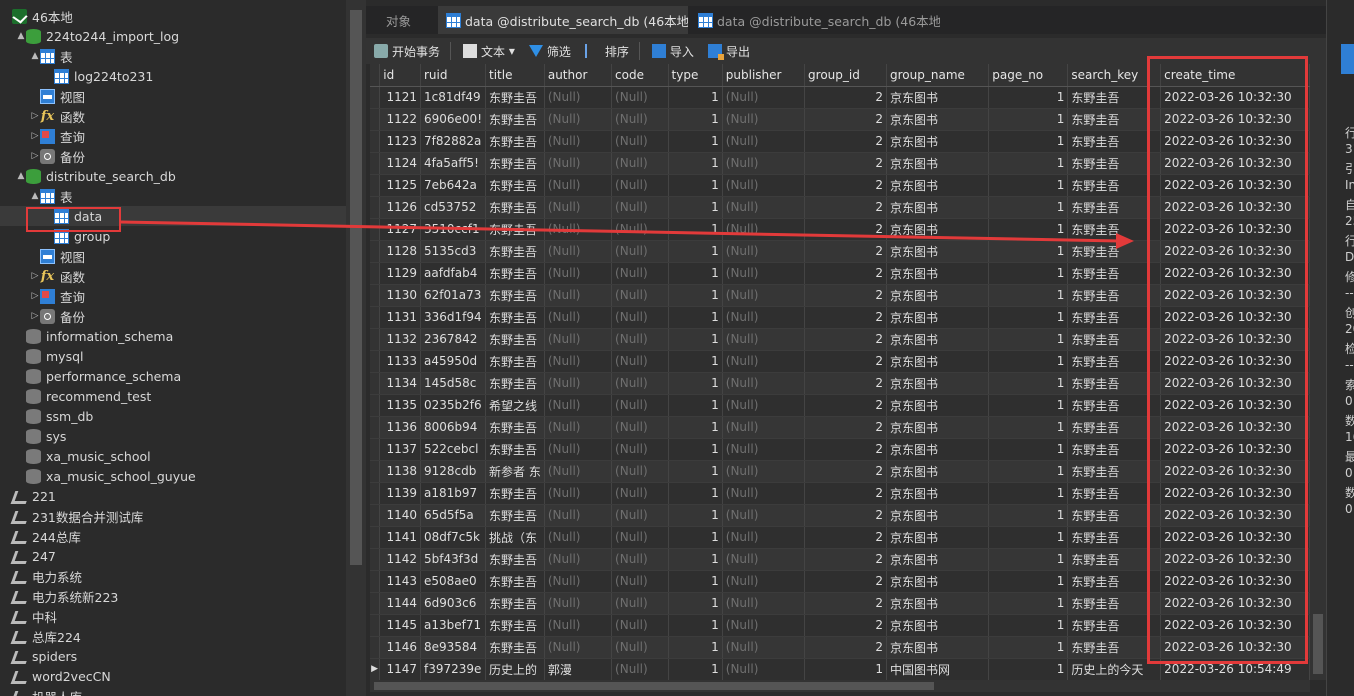 This screenshot has height=696, width=1354. I want to click on cell-ruid: 4fa5aff5!, so click(453, 163).